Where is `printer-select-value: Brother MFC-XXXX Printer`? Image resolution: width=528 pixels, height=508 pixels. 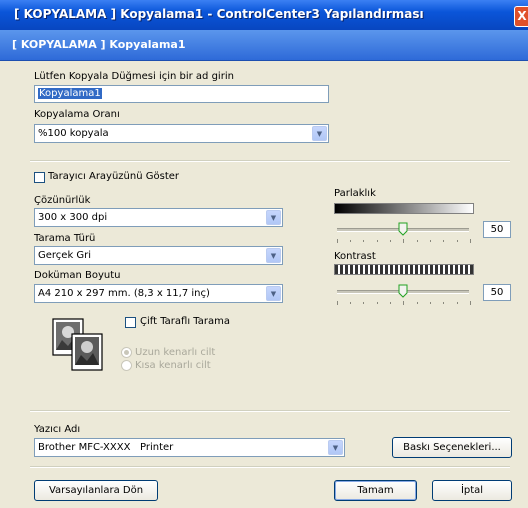 printer-select-value: Brother MFC-XXXX Printer is located at coordinates (106, 447).